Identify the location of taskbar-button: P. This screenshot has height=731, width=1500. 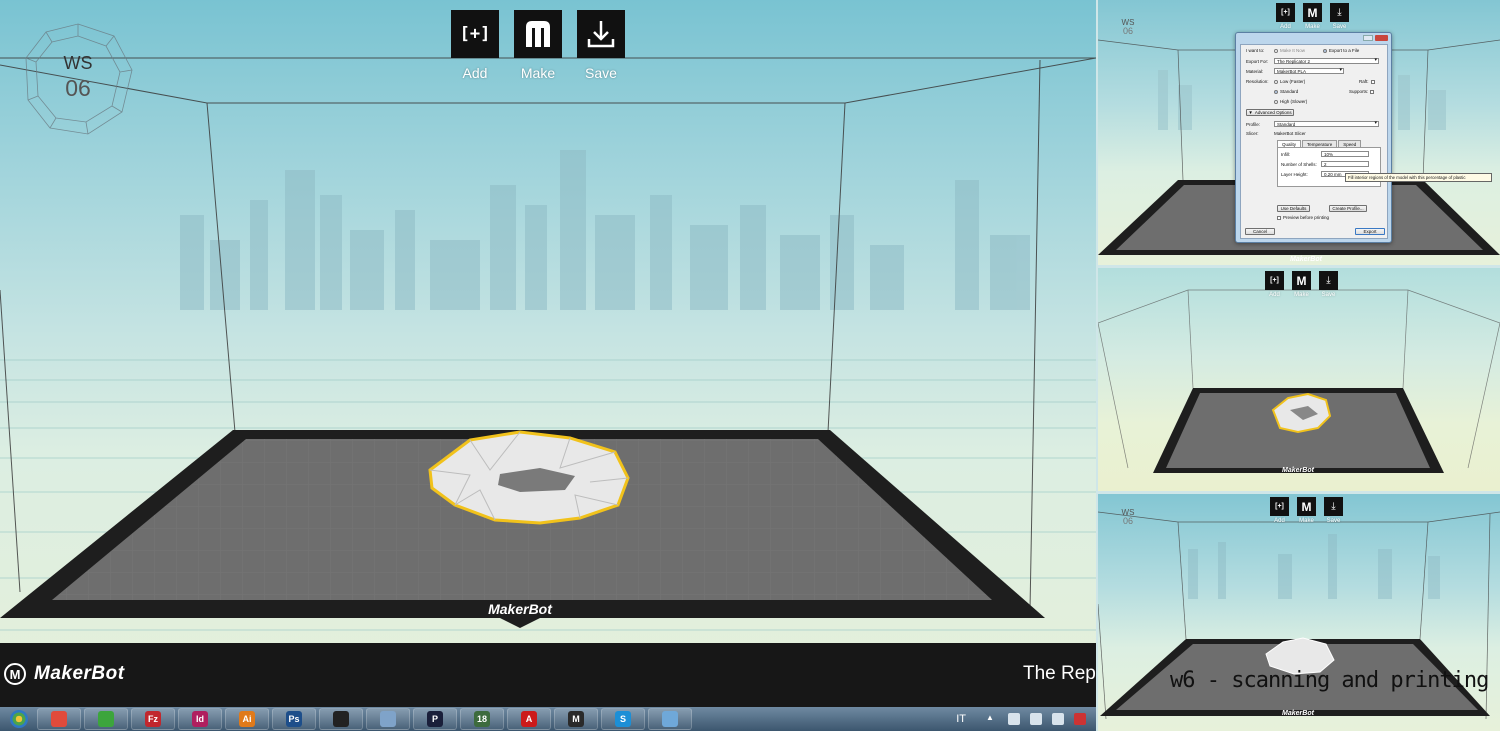
(435, 719).